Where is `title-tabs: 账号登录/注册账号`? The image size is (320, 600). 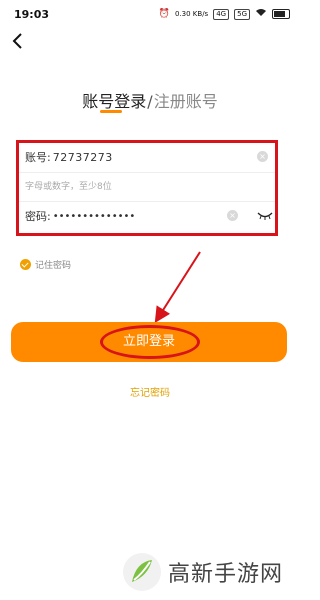
title-tabs: 账号登录/注册账号 is located at coordinates (150, 100).